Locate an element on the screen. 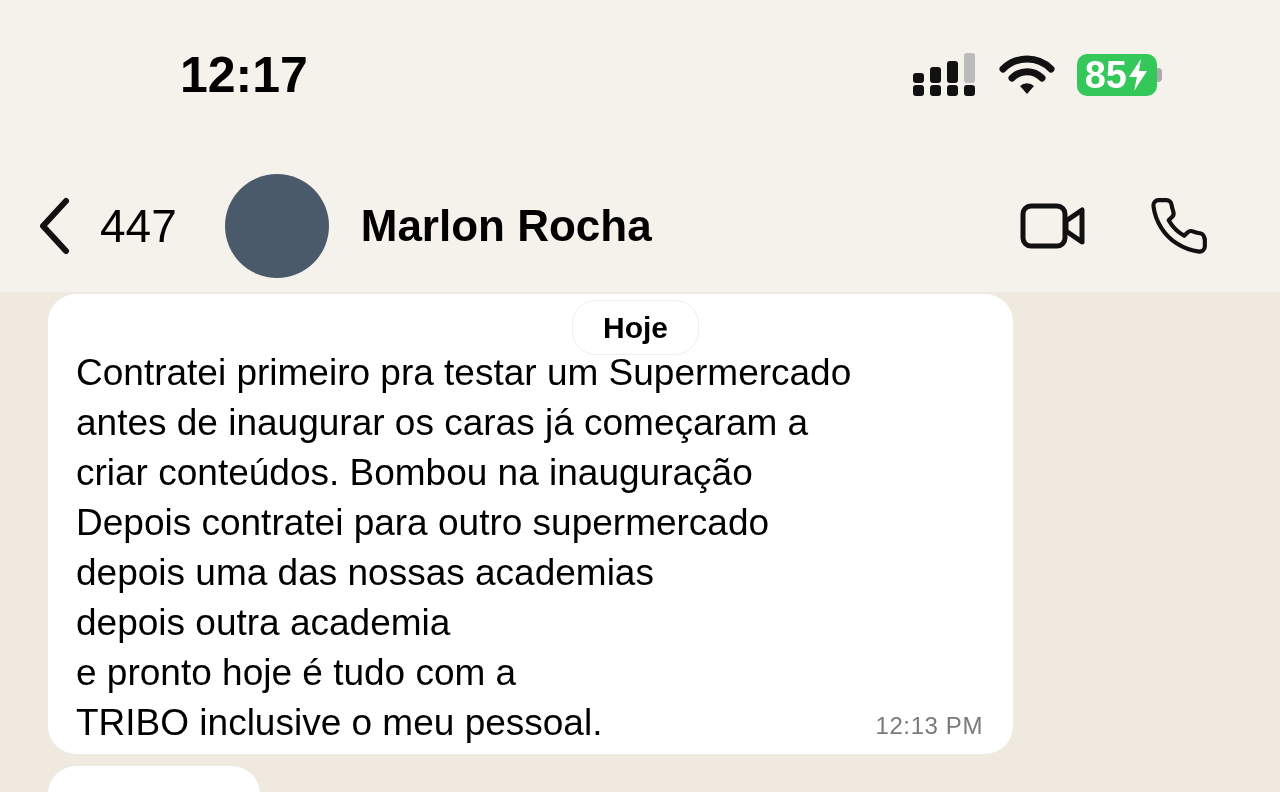 The image size is (1280, 792). video-call-icon is located at coordinates (1053, 226).